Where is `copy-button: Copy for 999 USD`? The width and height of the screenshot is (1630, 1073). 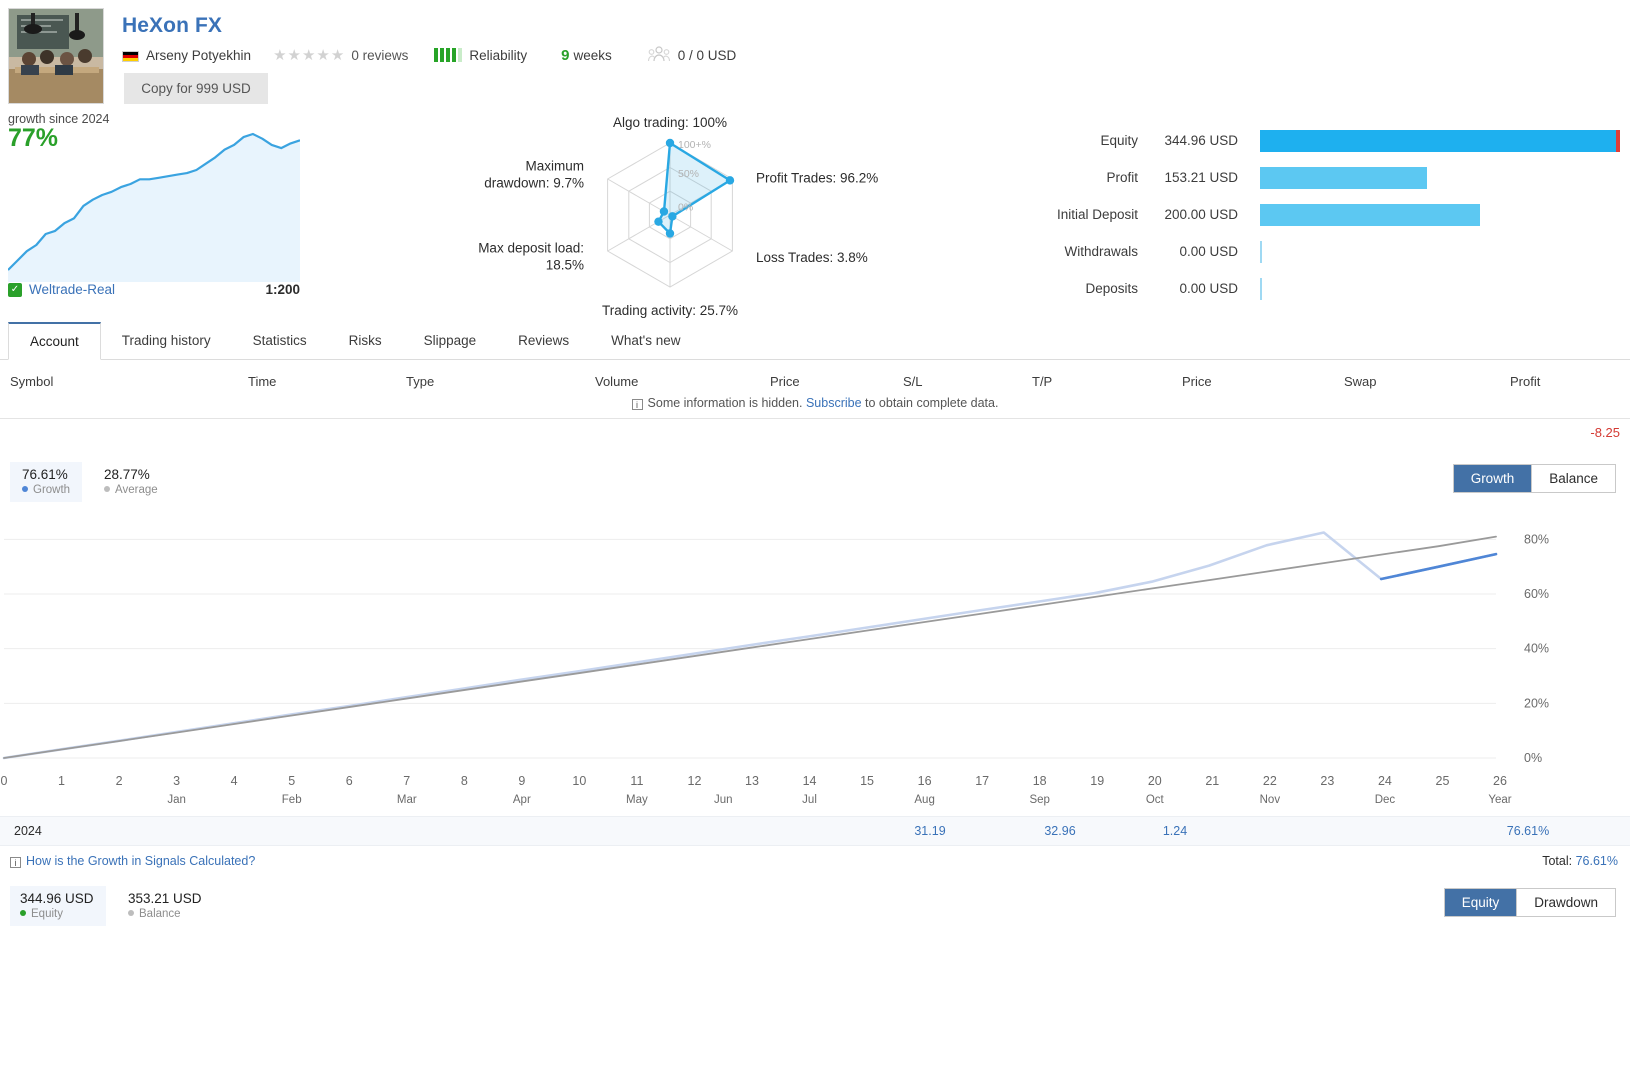 copy-button: Copy for 999 USD is located at coordinates (196, 88).